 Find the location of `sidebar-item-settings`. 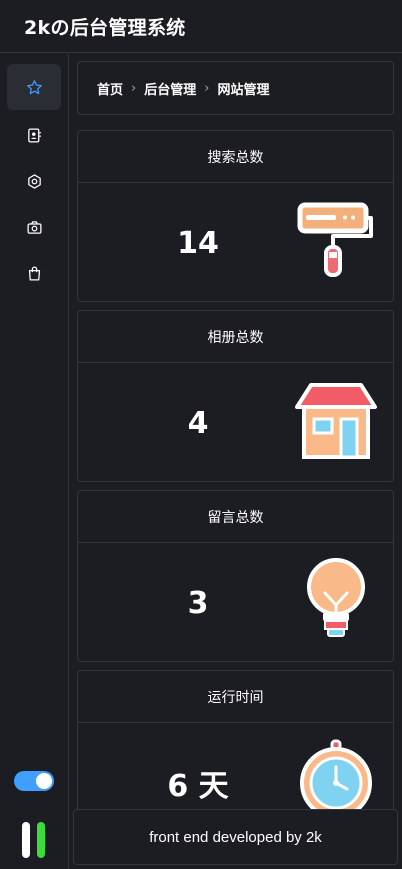

sidebar-item-settings is located at coordinates (34, 181).